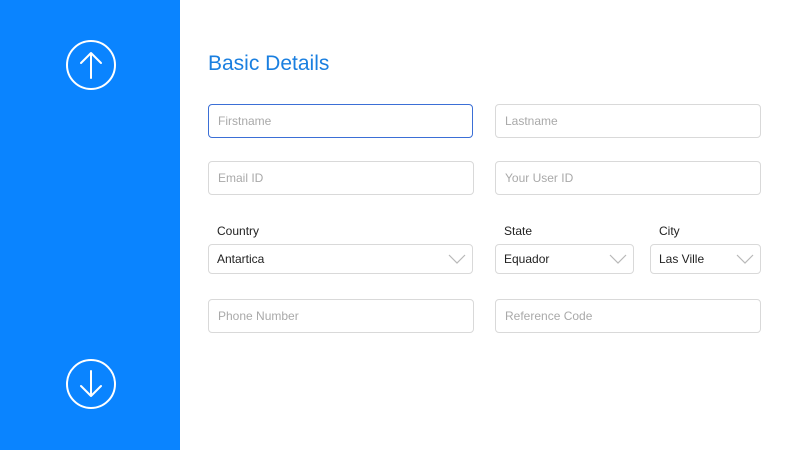  I want to click on scroll-up-button, so click(91, 65).